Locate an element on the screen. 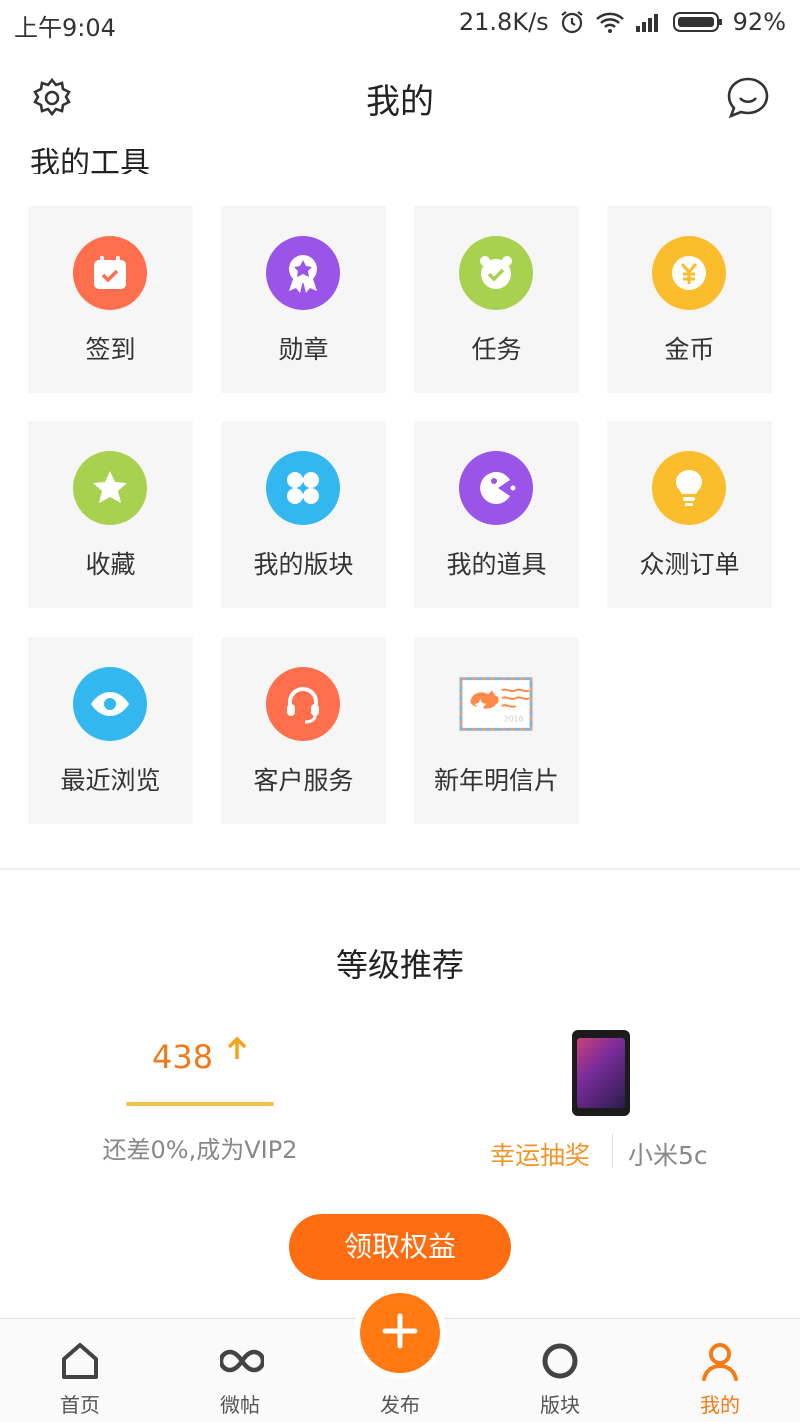 Image resolution: width=800 pixels, height=1422 pixels. tool-crowd-test-orders: 众测订单 is located at coordinates (689, 514).